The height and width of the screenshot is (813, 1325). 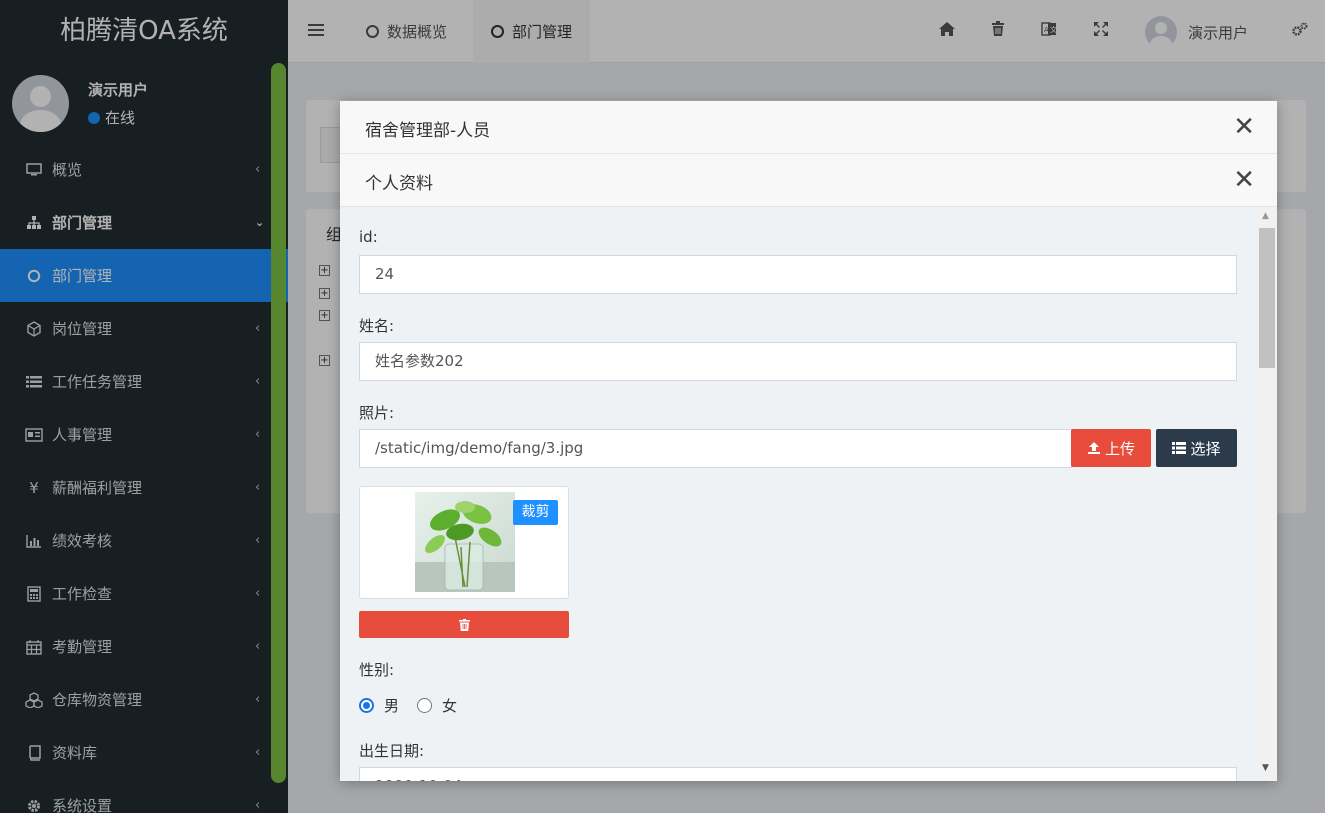 I want to click on delete-photo-button, so click(x=464, y=624).